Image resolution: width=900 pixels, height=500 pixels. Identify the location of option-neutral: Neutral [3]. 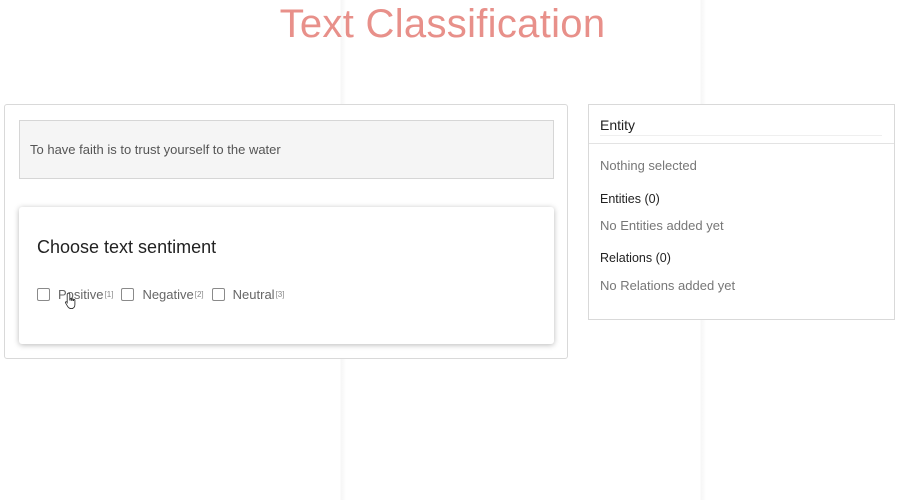
(248, 294).